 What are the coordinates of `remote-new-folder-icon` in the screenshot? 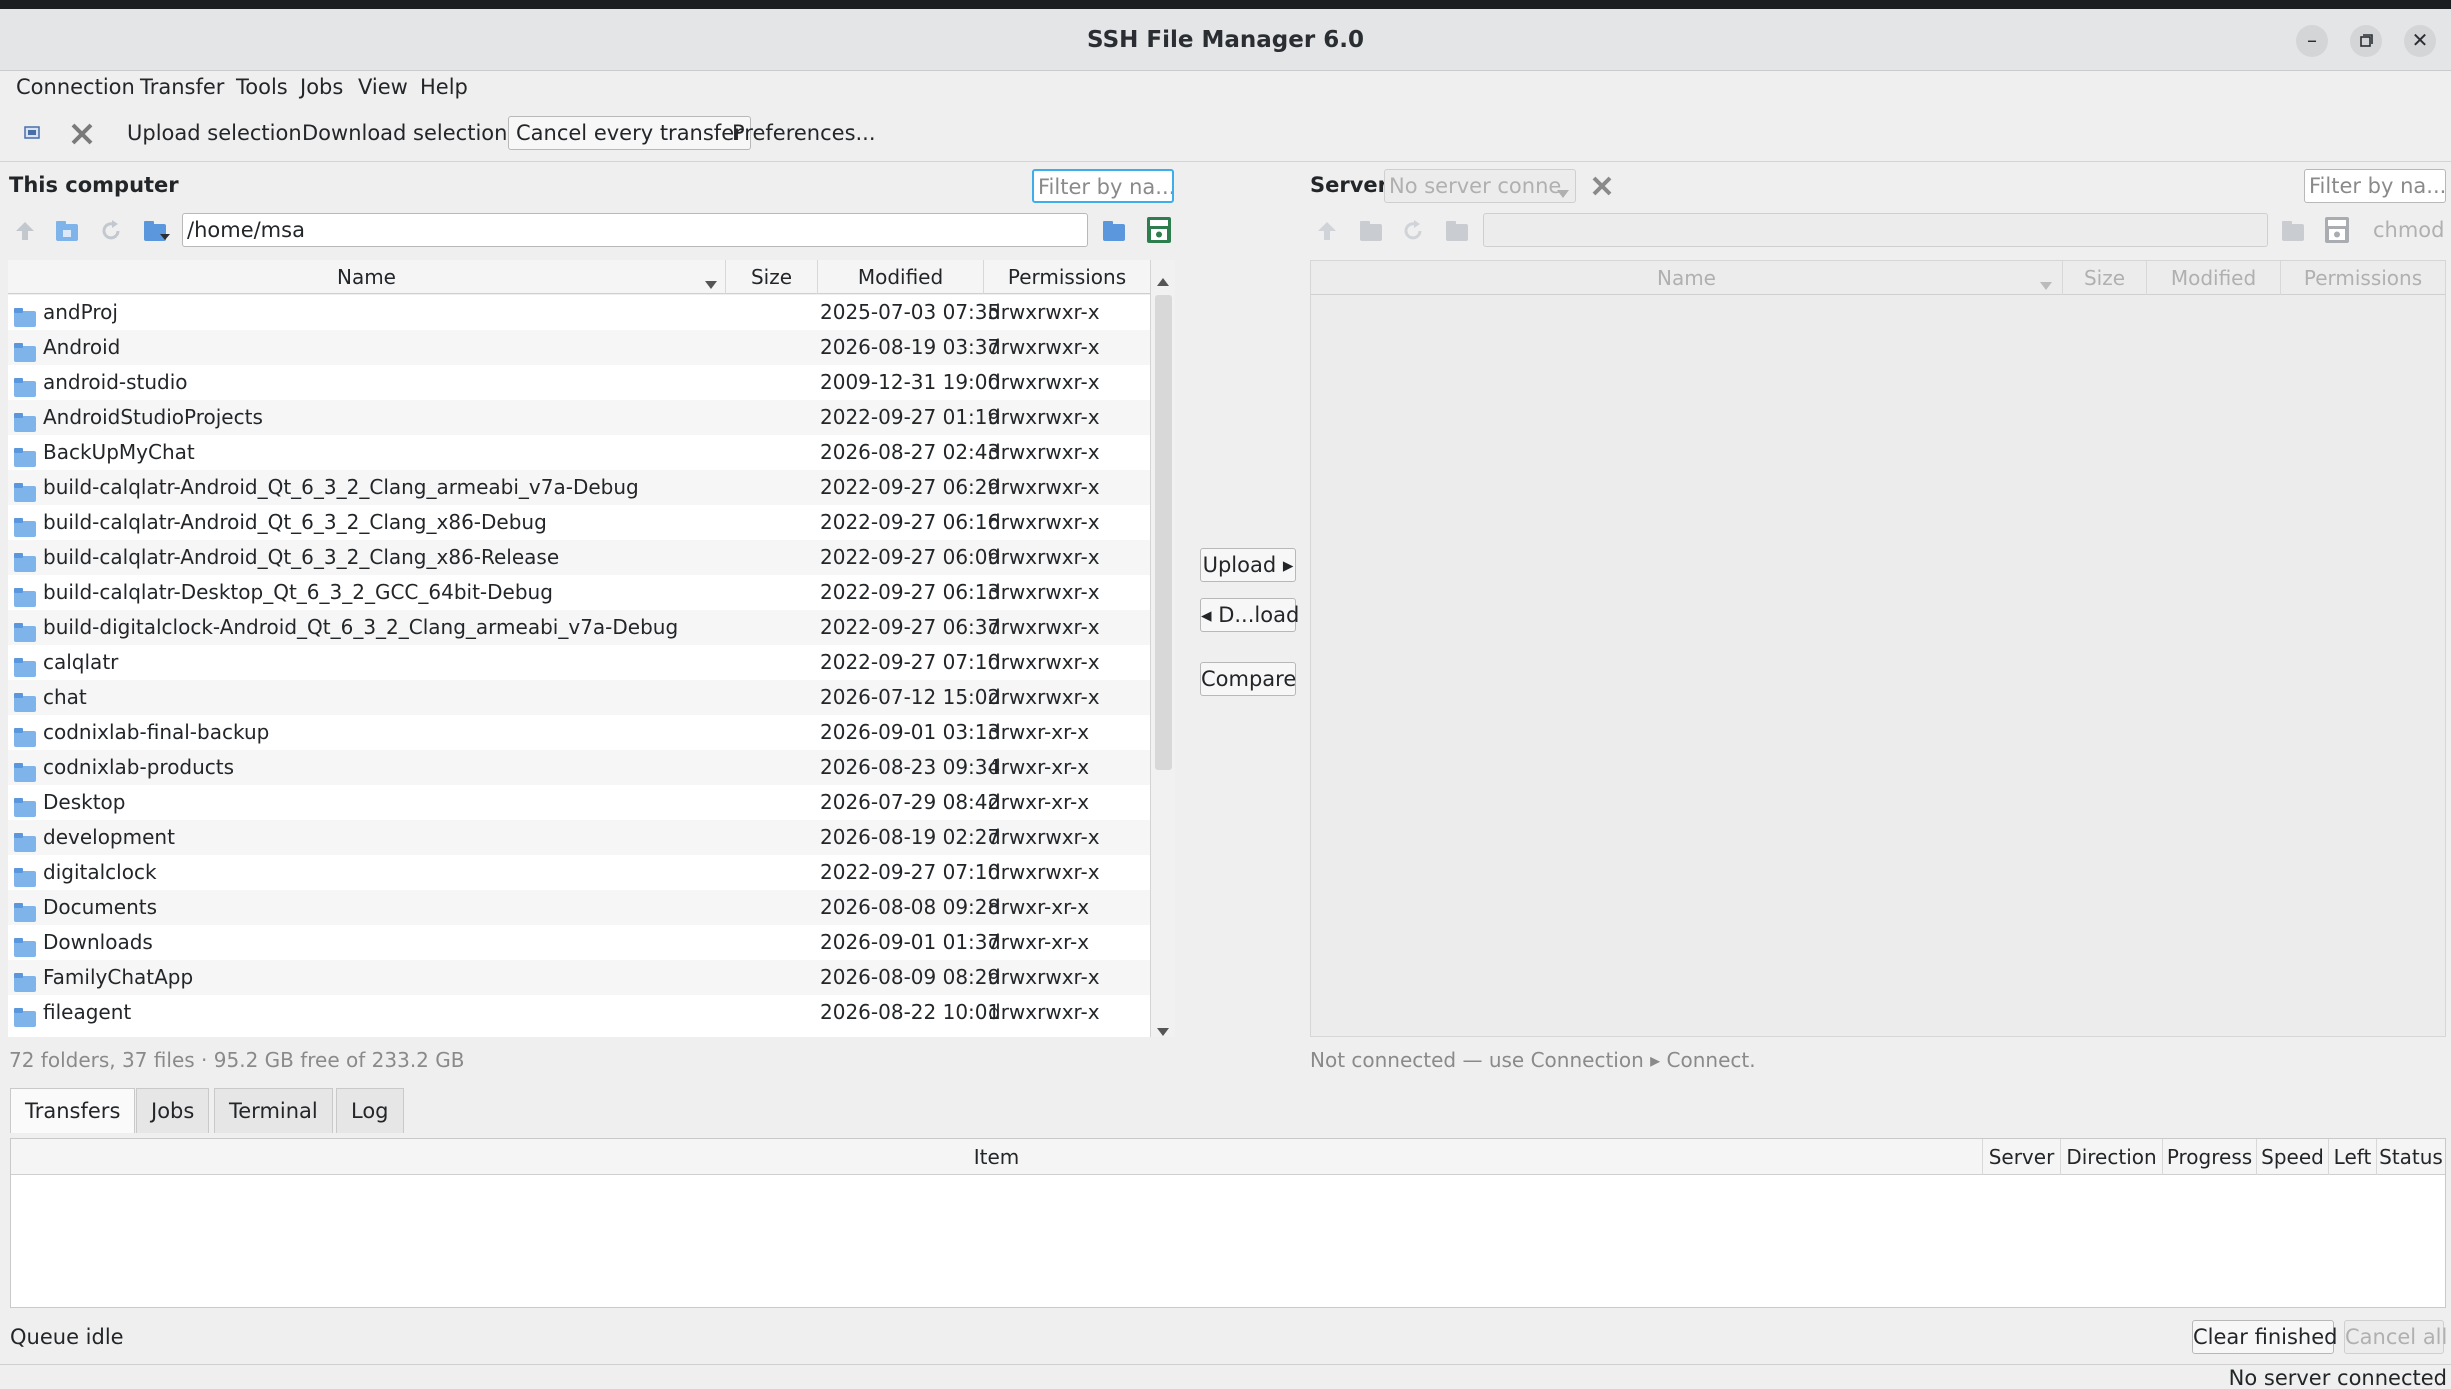 It's located at (2293, 233).